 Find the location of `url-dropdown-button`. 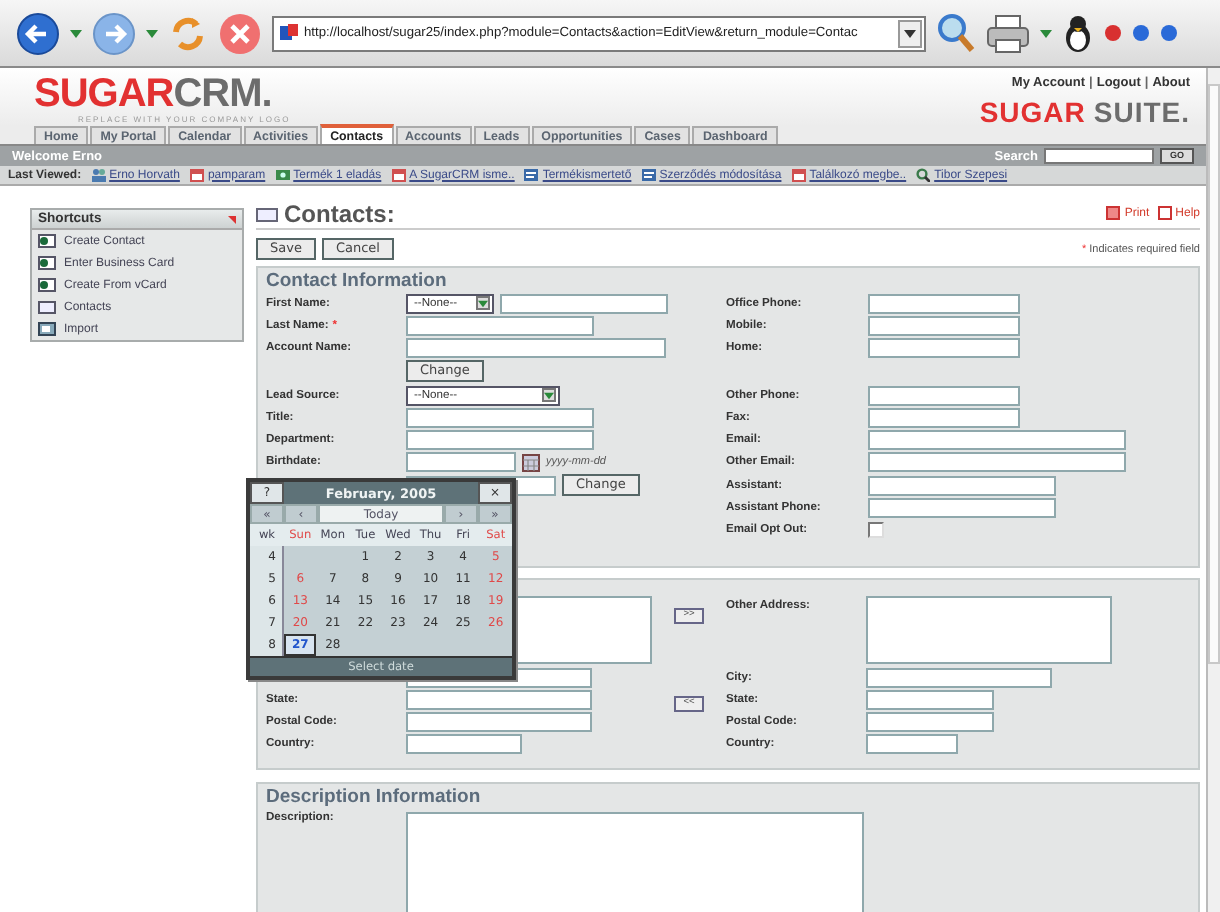

url-dropdown-button is located at coordinates (910, 33).